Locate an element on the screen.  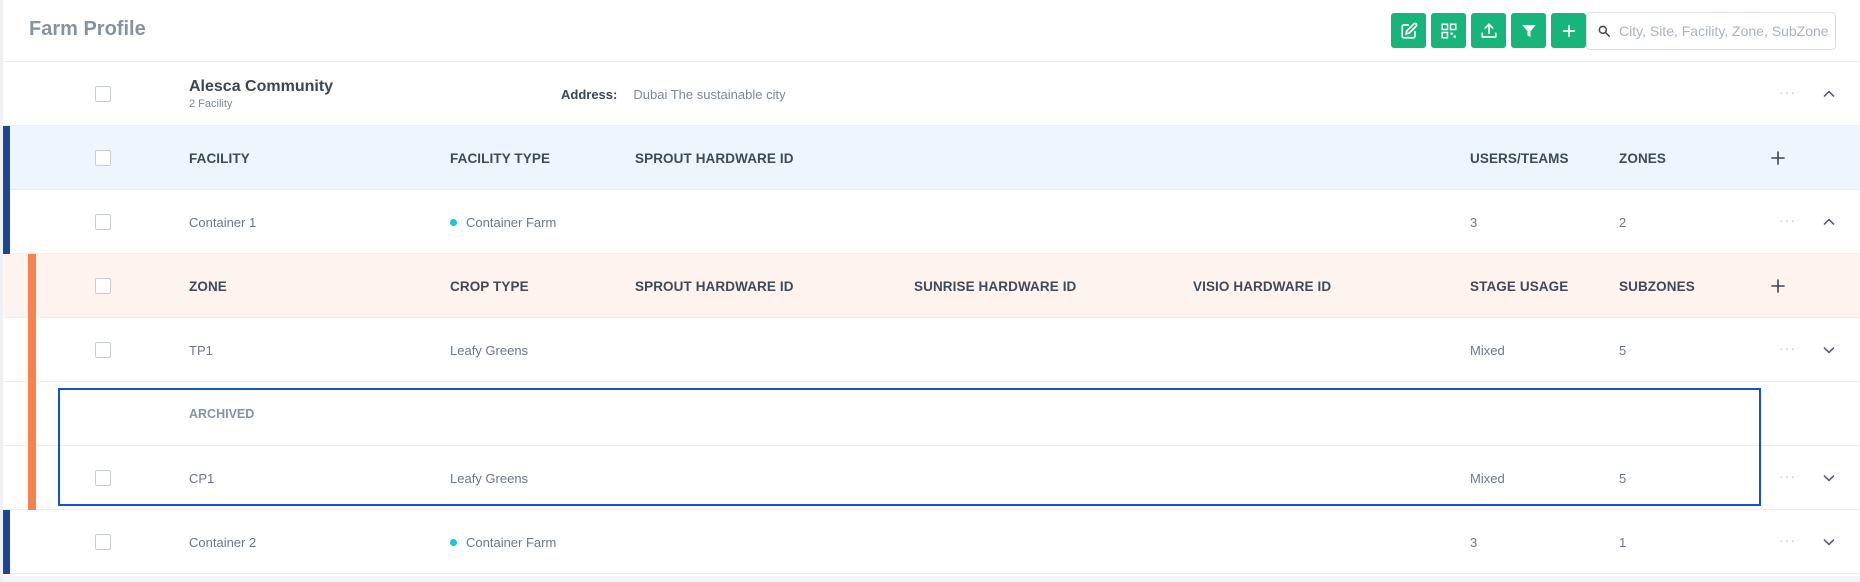
filter-icon is located at coordinates (1528, 30).